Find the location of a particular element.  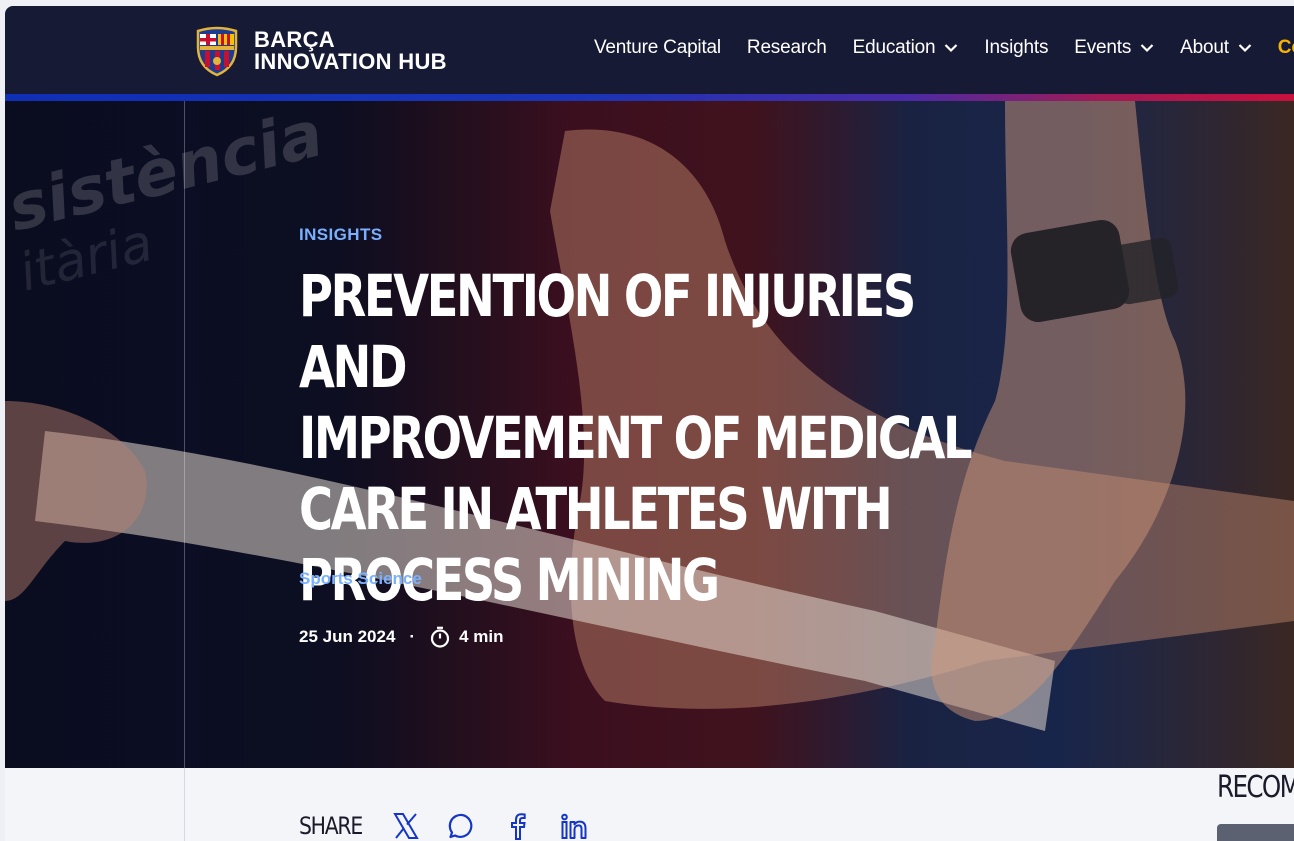

nav-cta-label: Co is located at coordinates (1285, 47).